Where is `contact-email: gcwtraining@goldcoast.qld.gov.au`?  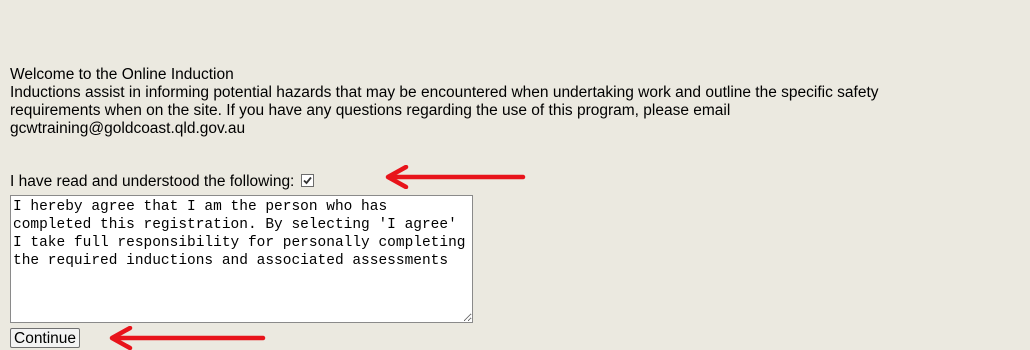
contact-email: gcwtraining@goldcoast.qld.gov.au is located at coordinates (128, 128).